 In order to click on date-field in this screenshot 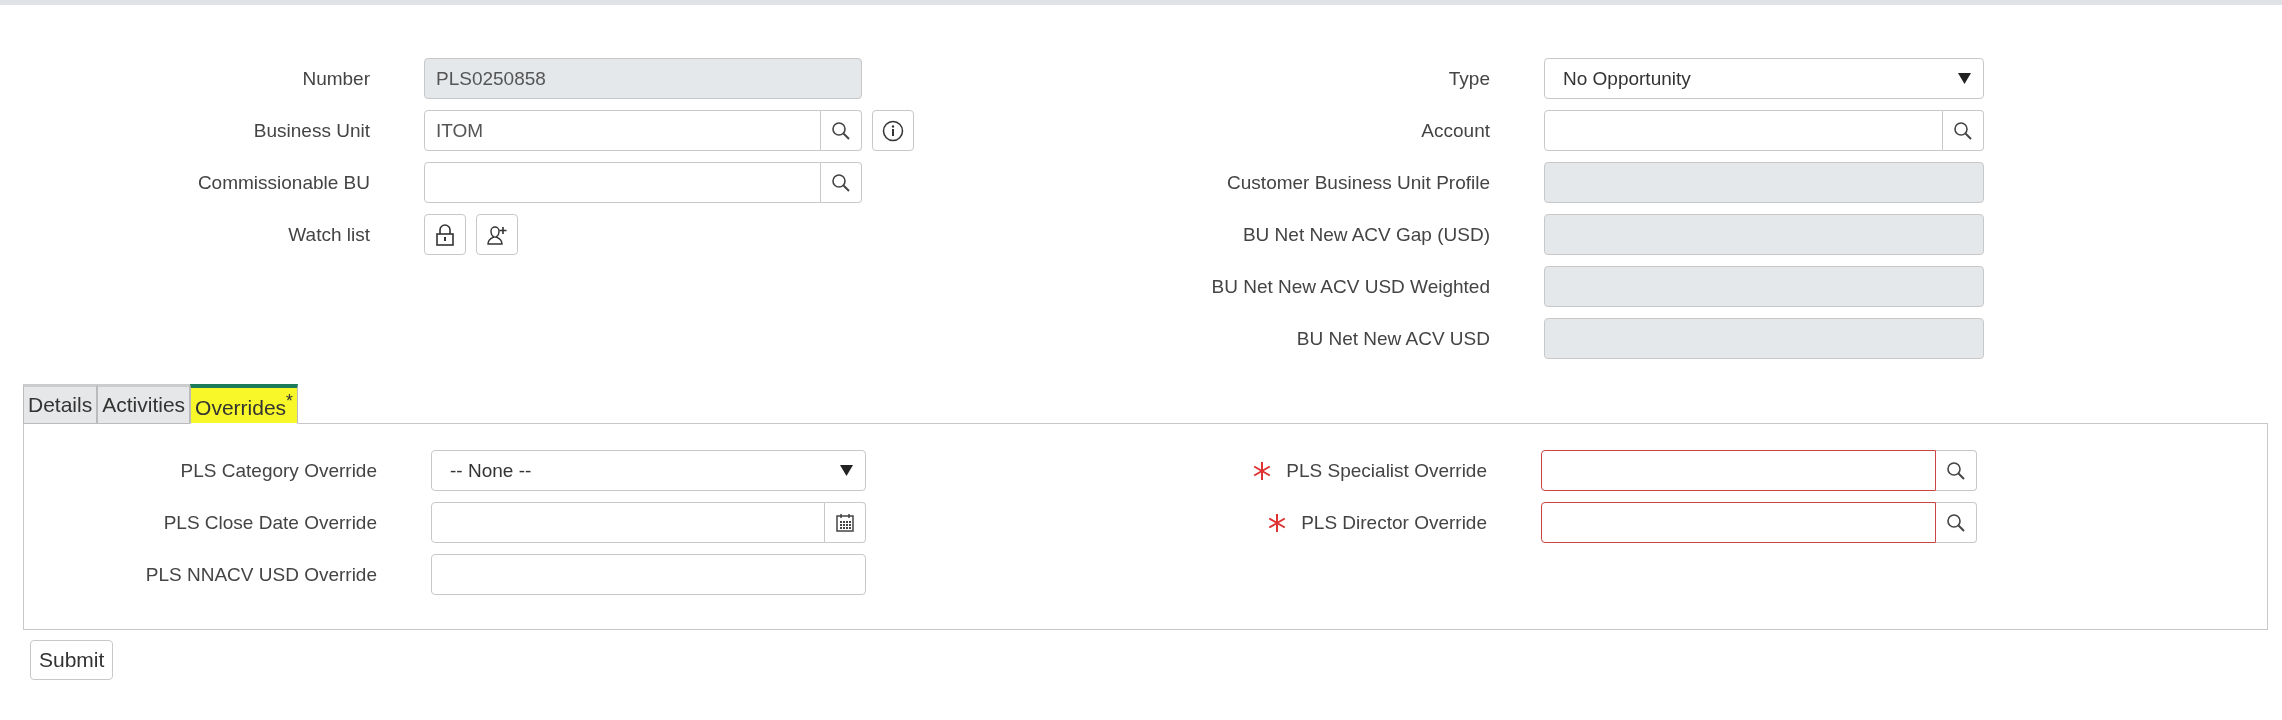, I will do `click(628, 522)`.